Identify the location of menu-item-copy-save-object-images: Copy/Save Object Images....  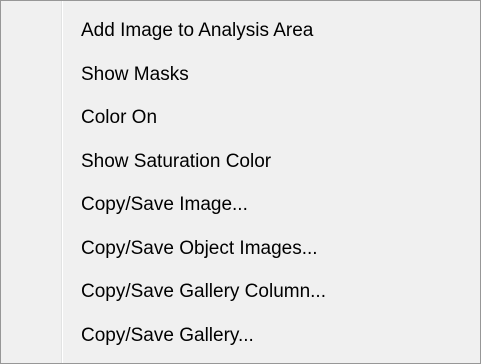
(240, 249).